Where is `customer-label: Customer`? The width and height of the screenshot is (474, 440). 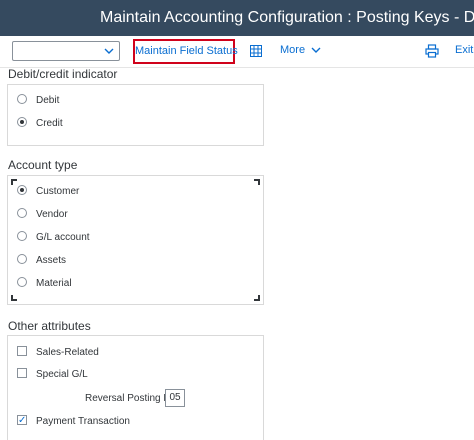
customer-label: Customer is located at coordinates (58, 191).